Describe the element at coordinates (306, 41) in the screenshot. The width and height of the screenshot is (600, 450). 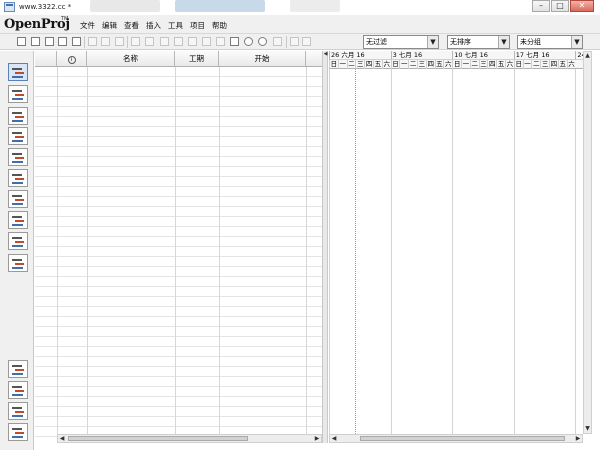
I see `scroll-right-icon` at that location.